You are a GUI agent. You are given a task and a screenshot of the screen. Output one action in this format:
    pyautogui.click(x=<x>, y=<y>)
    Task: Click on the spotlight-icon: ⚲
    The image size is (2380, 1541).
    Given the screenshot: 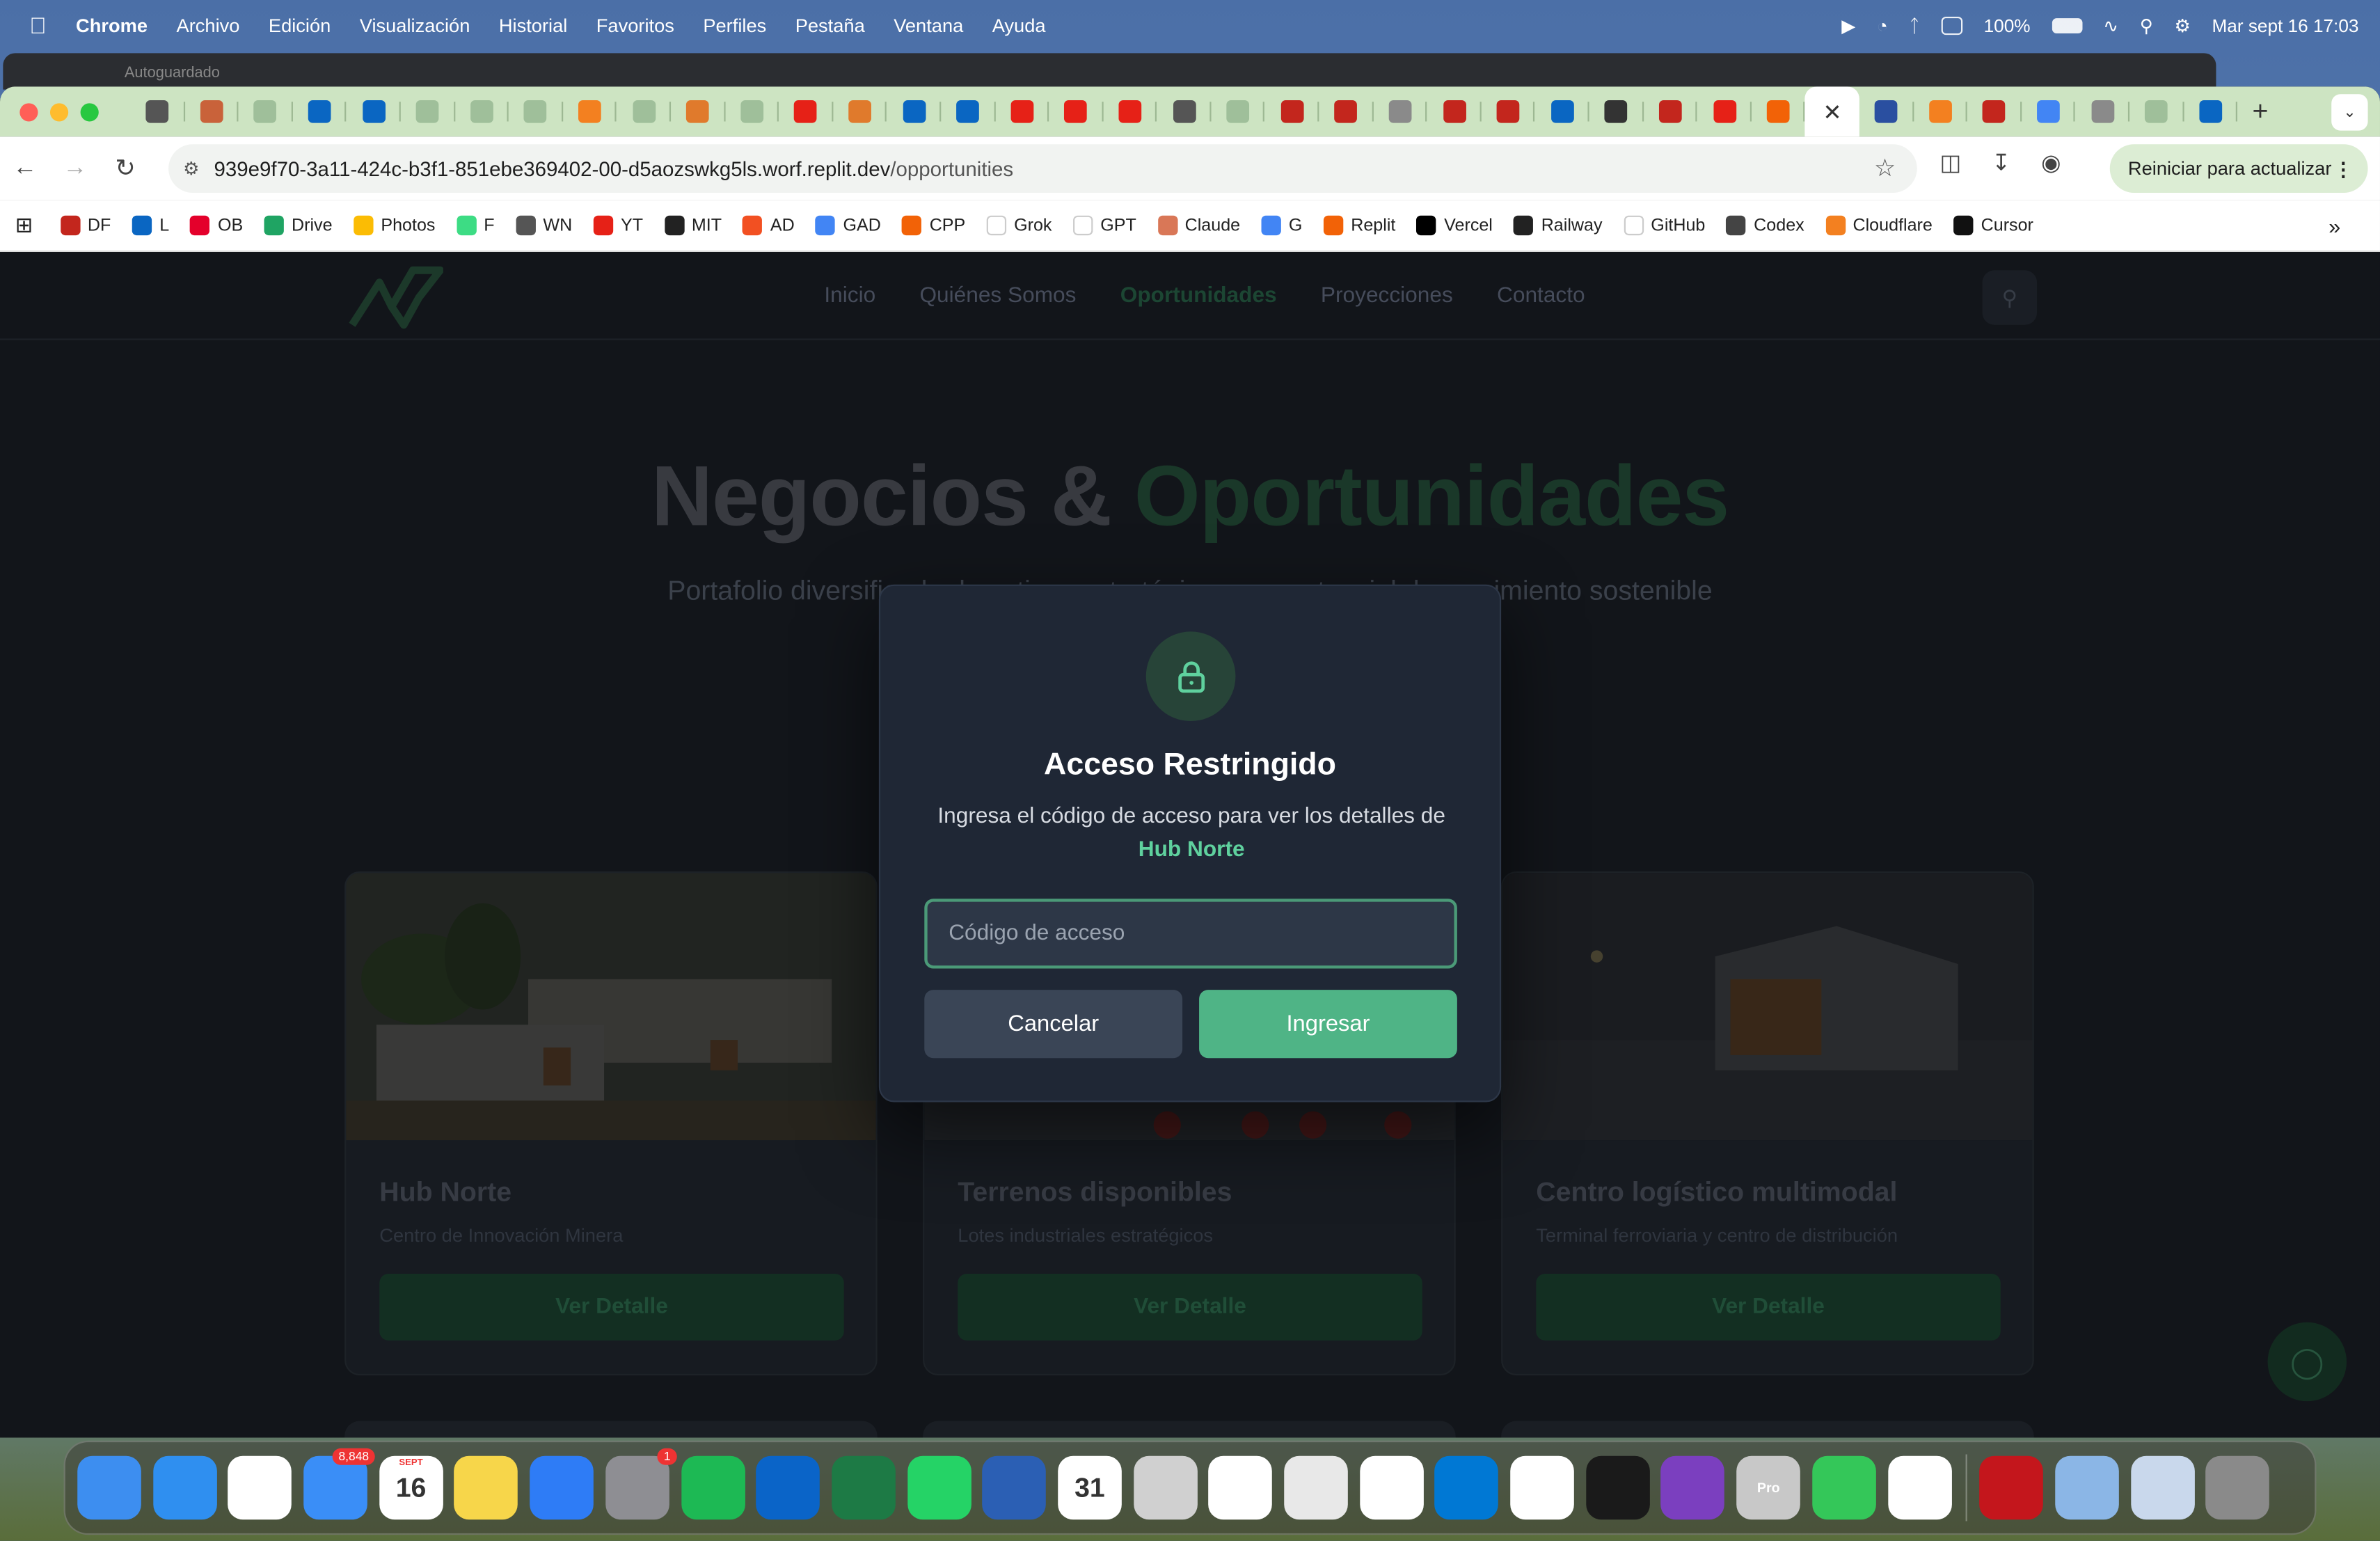 What is the action you would take?
    pyautogui.click(x=2146, y=26)
    